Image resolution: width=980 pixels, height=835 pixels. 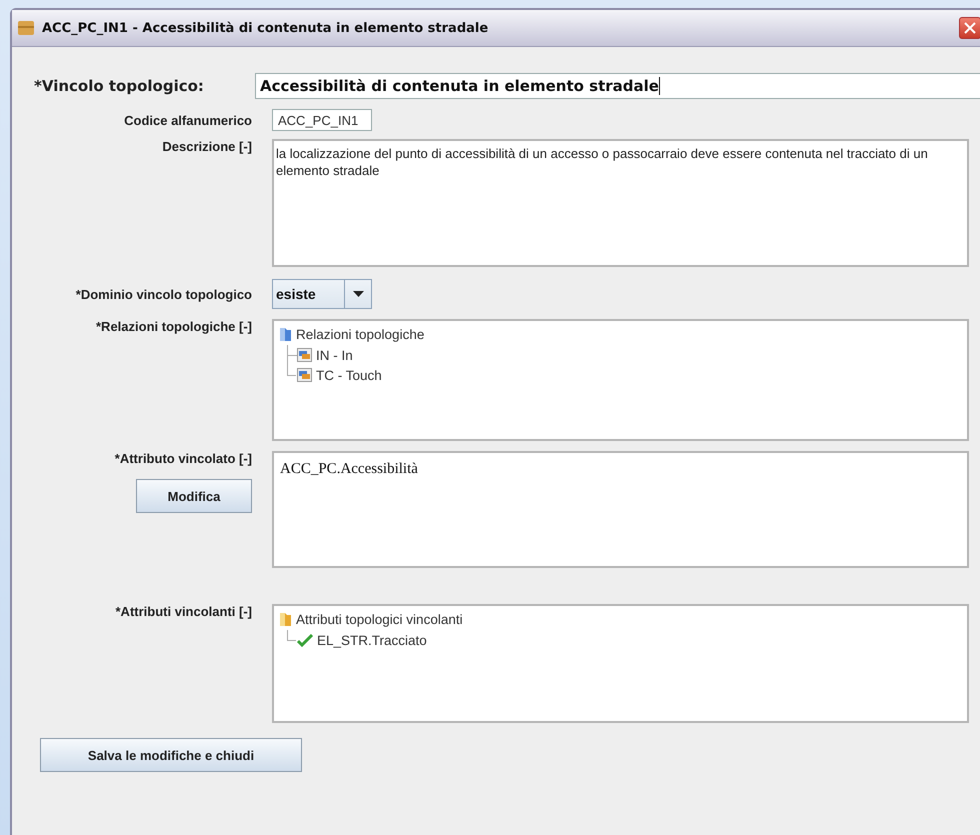 I want to click on tree-item: EL_STR.Tracciato, so click(x=362, y=640).